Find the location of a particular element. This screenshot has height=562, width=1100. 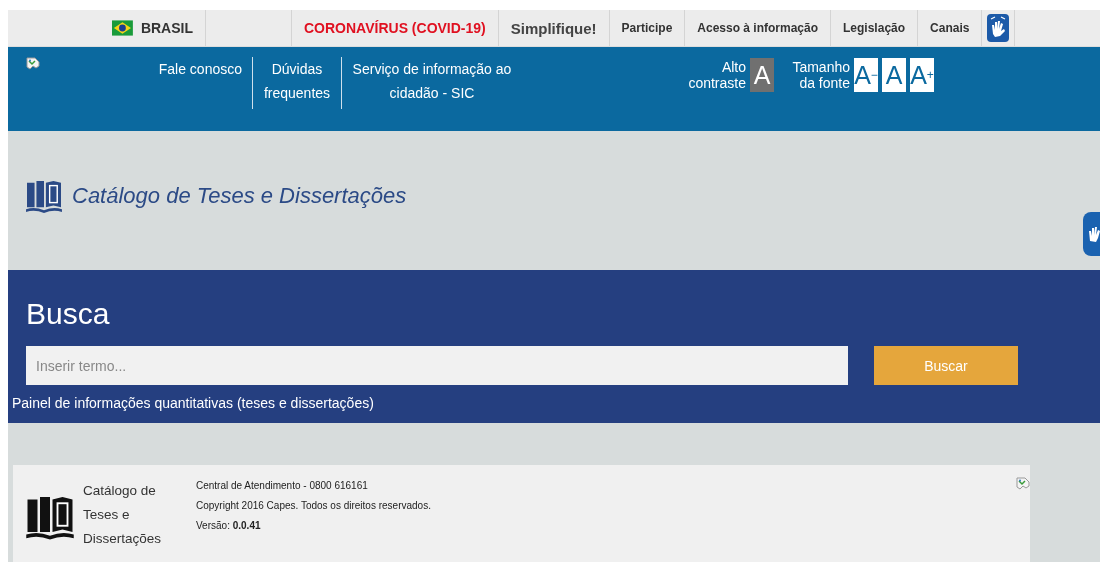

header-link: Fale conosco is located at coordinates (199, 83).